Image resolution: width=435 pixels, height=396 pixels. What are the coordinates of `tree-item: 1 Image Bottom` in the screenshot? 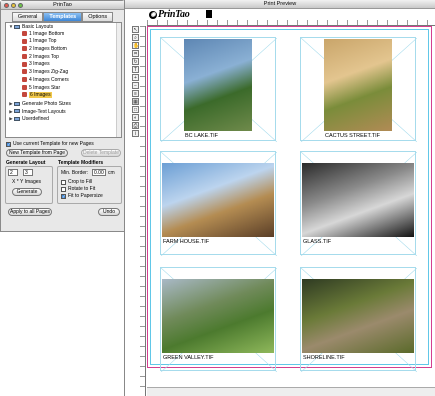 It's located at (63, 35).